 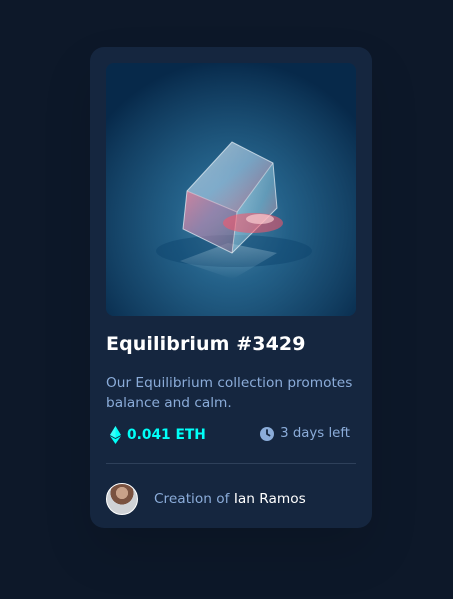 What do you see at coordinates (122, 498) in the screenshot?
I see `avatar` at bounding box center [122, 498].